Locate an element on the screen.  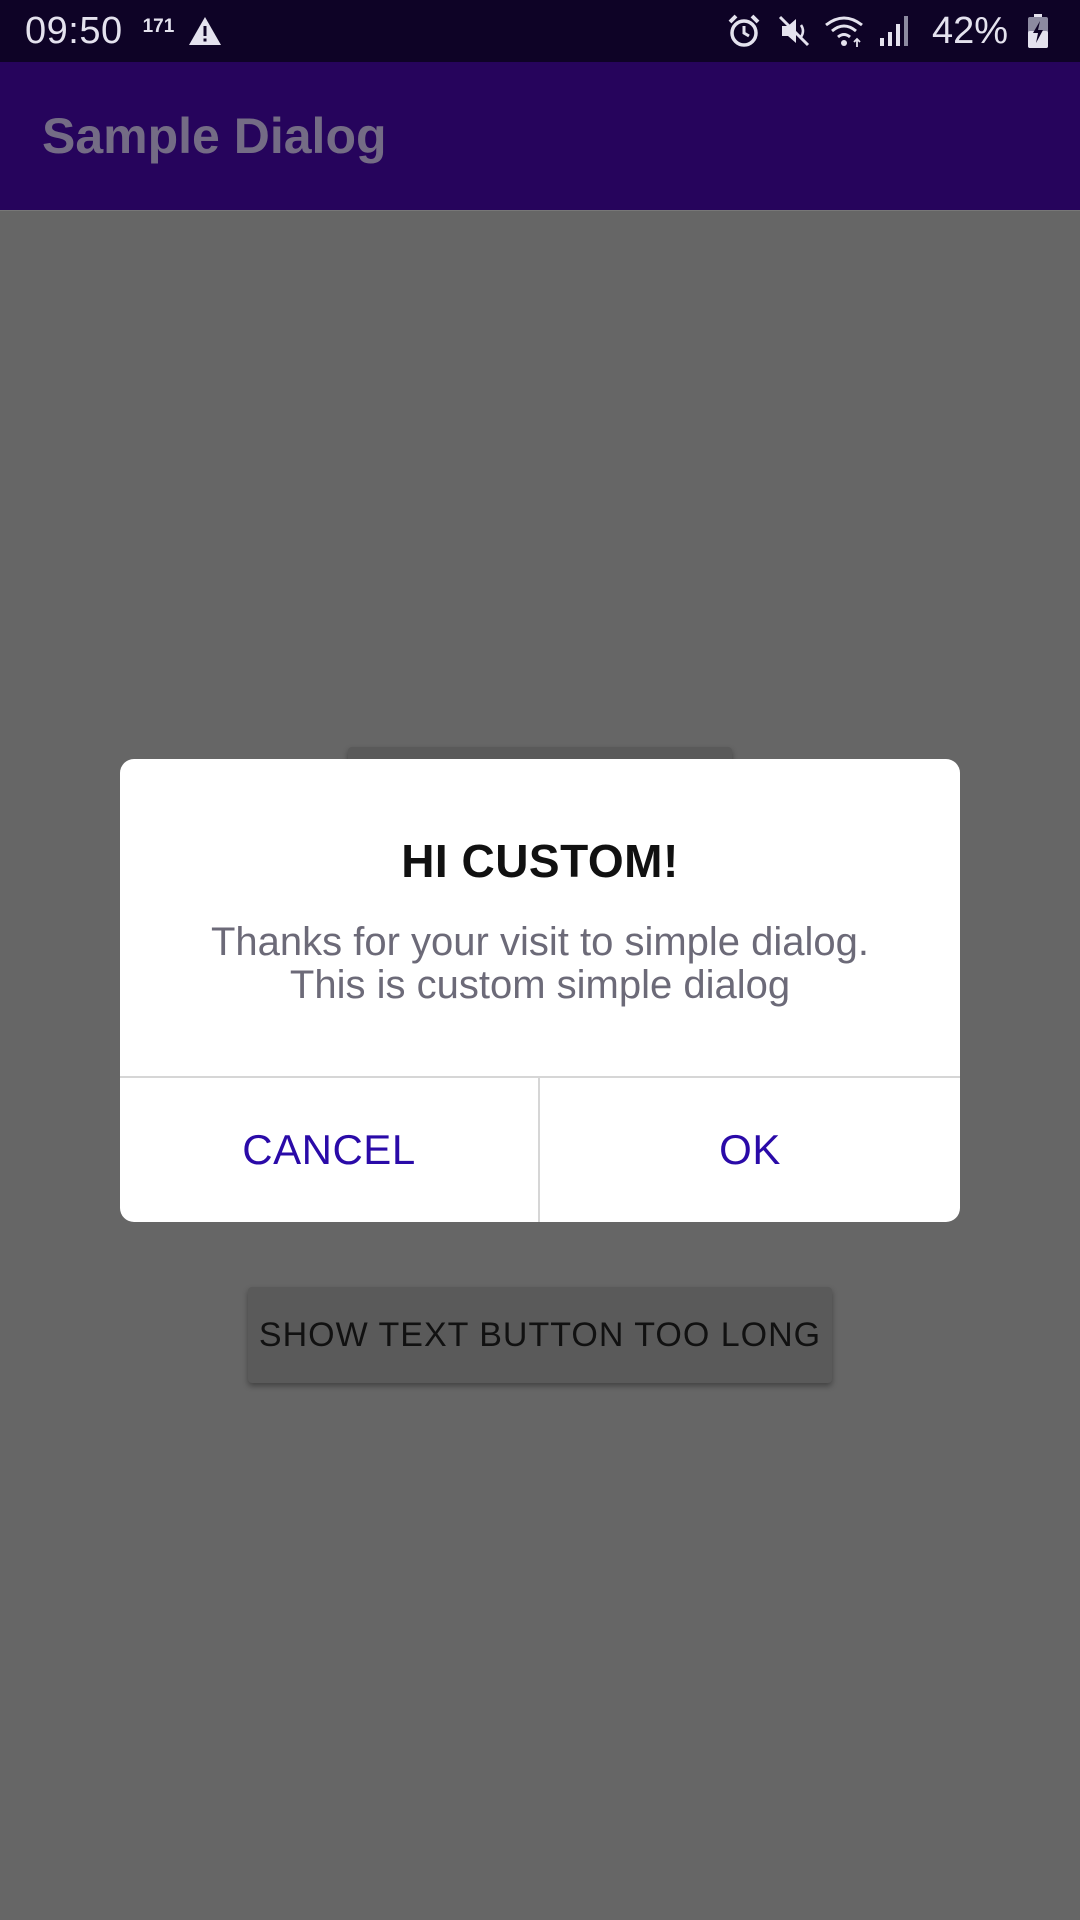
app-bar: Sample Dialog is located at coordinates (540, 136).